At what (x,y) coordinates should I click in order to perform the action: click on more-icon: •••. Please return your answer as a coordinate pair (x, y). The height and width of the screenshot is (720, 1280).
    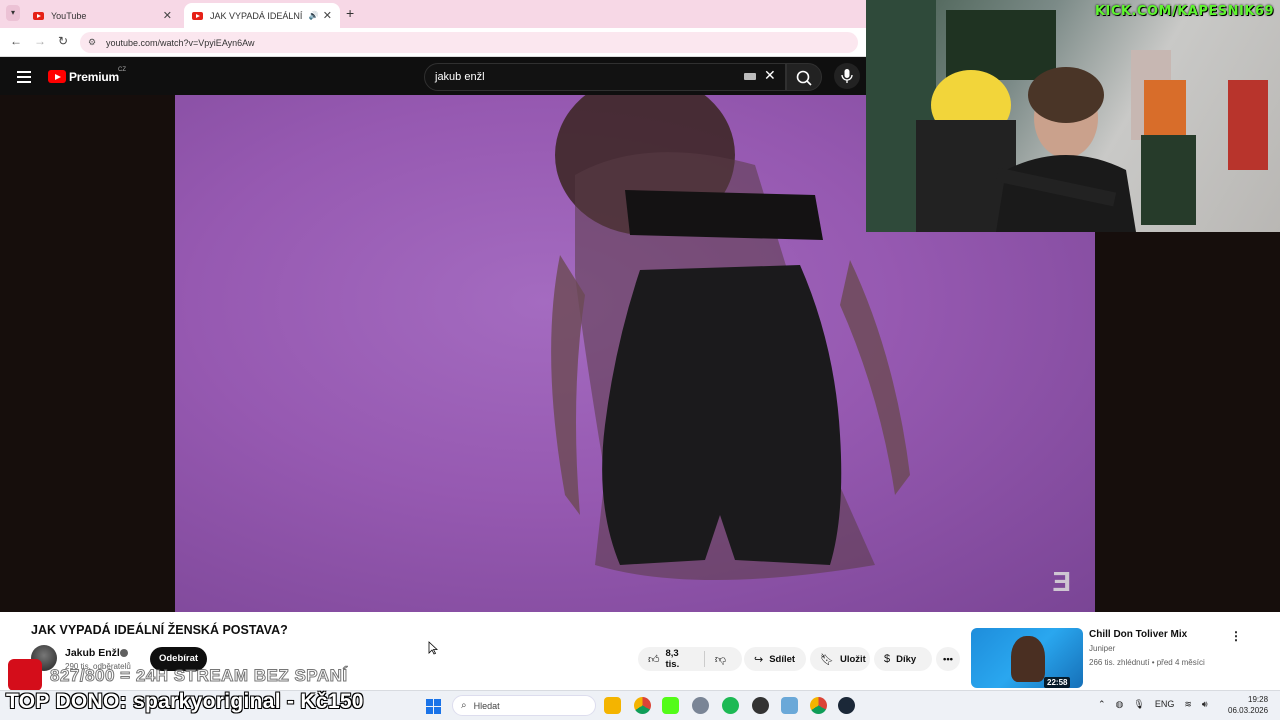
    Looking at the image, I should click on (948, 659).